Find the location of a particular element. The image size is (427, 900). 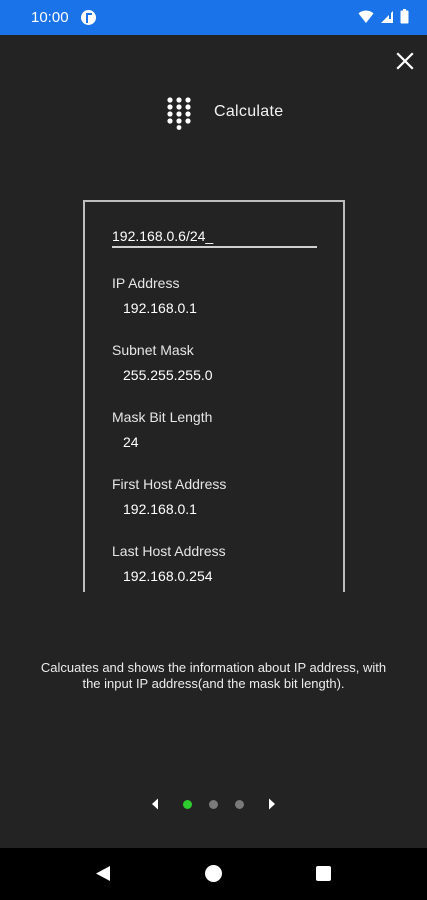

close-icon is located at coordinates (405, 61).